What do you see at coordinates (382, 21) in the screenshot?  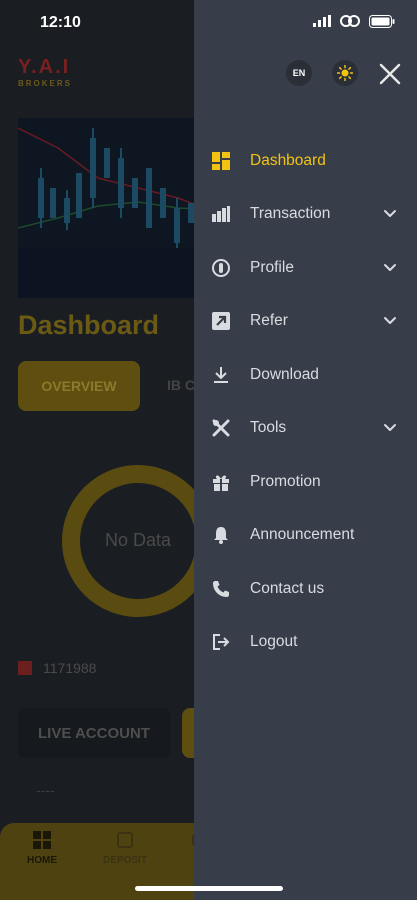 I see `battery-icon` at bounding box center [382, 21].